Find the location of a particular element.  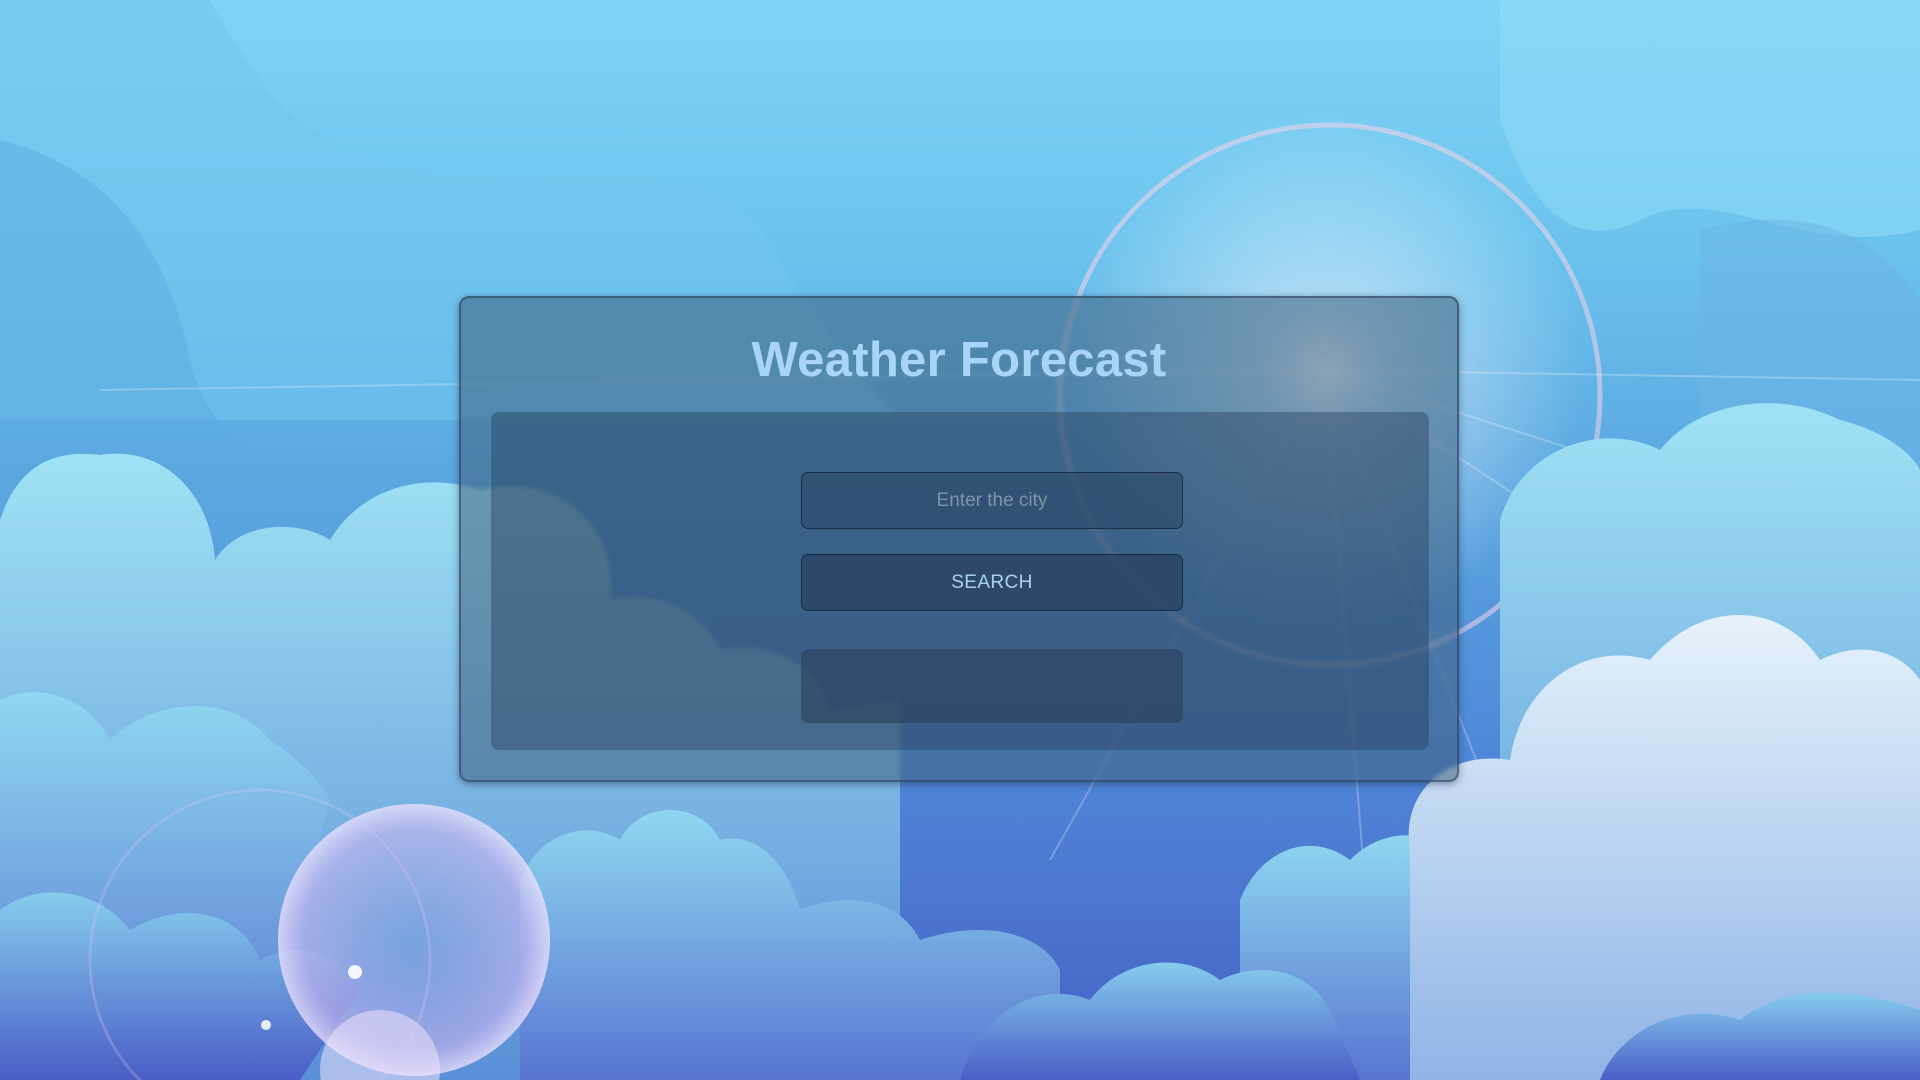

city-search-input is located at coordinates (992, 500).